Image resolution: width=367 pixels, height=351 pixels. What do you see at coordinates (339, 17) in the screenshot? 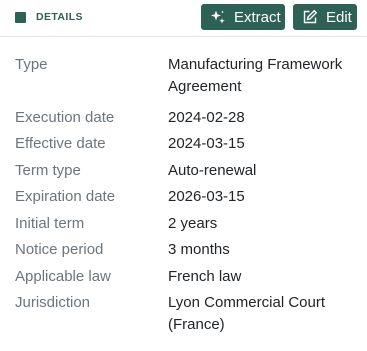
I see `edit-label: Edit` at bounding box center [339, 17].